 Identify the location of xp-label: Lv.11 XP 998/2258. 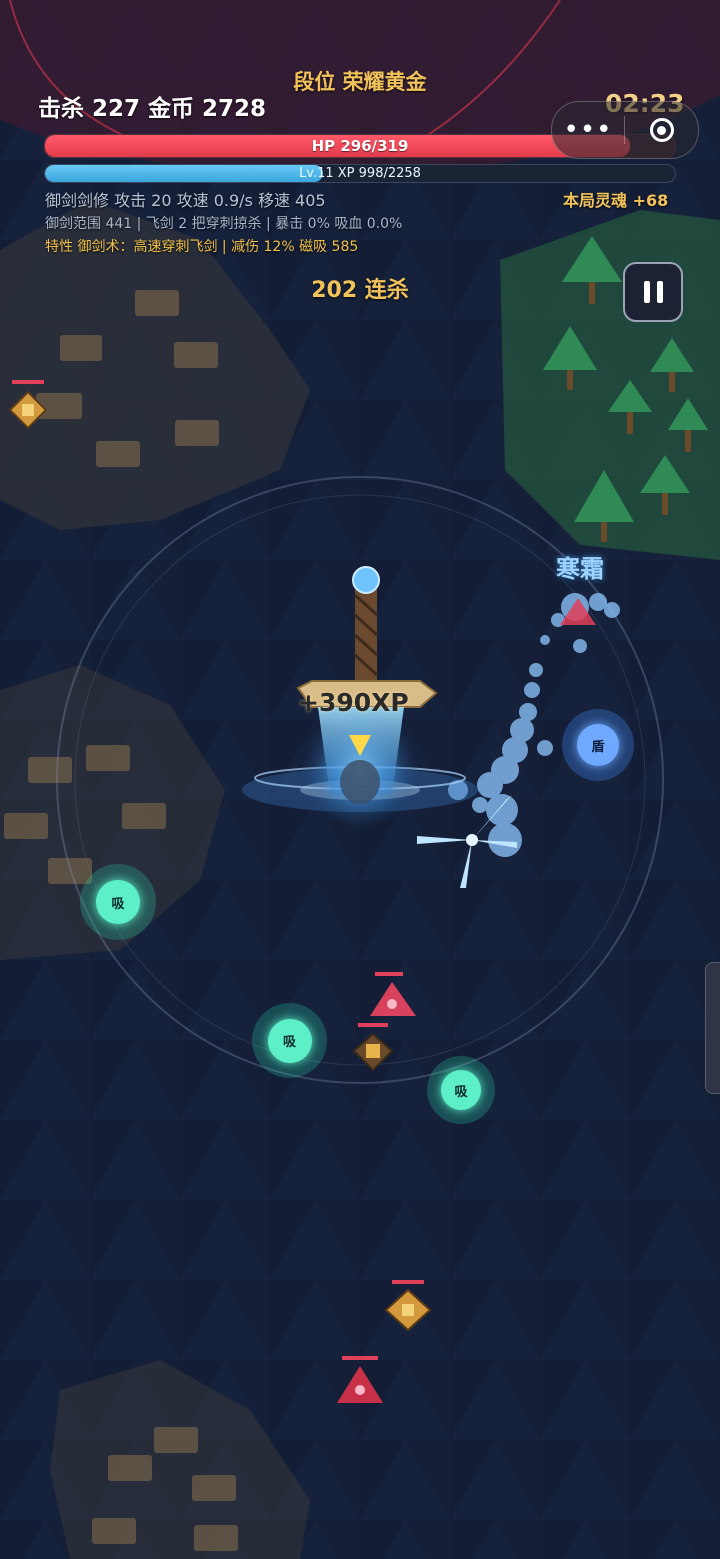
(360, 173).